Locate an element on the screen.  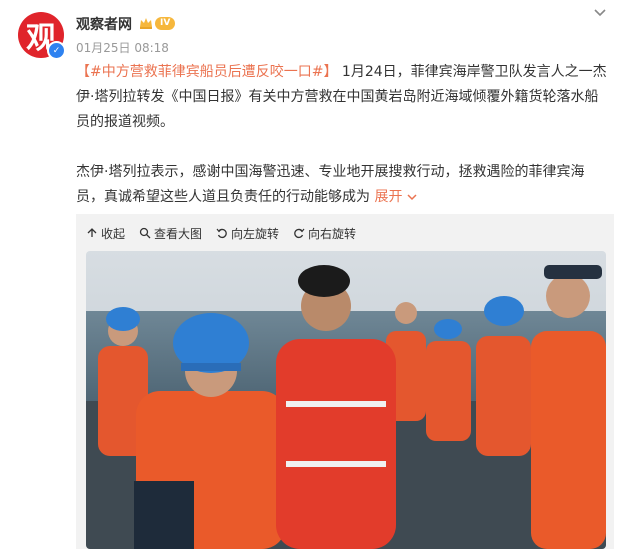
collapse-label: 收起 is located at coordinates (113, 233).